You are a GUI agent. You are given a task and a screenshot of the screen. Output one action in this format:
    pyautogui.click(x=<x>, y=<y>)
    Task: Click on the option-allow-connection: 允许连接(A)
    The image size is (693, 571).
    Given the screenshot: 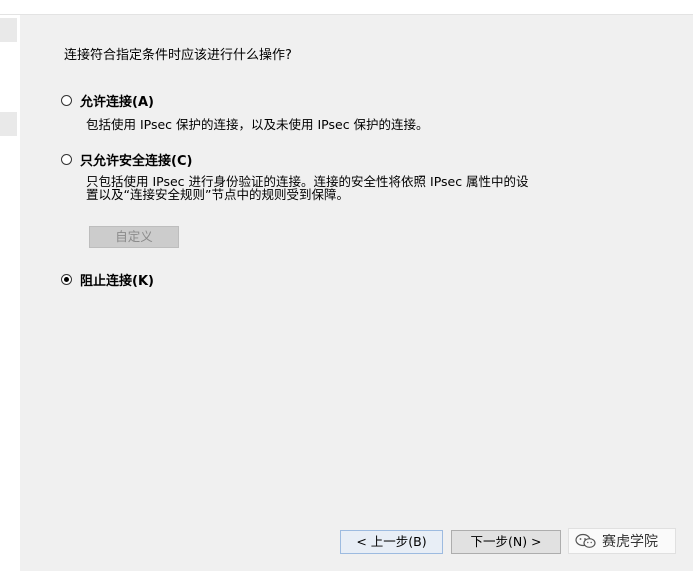 What is the action you would take?
    pyautogui.click(x=107, y=100)
    